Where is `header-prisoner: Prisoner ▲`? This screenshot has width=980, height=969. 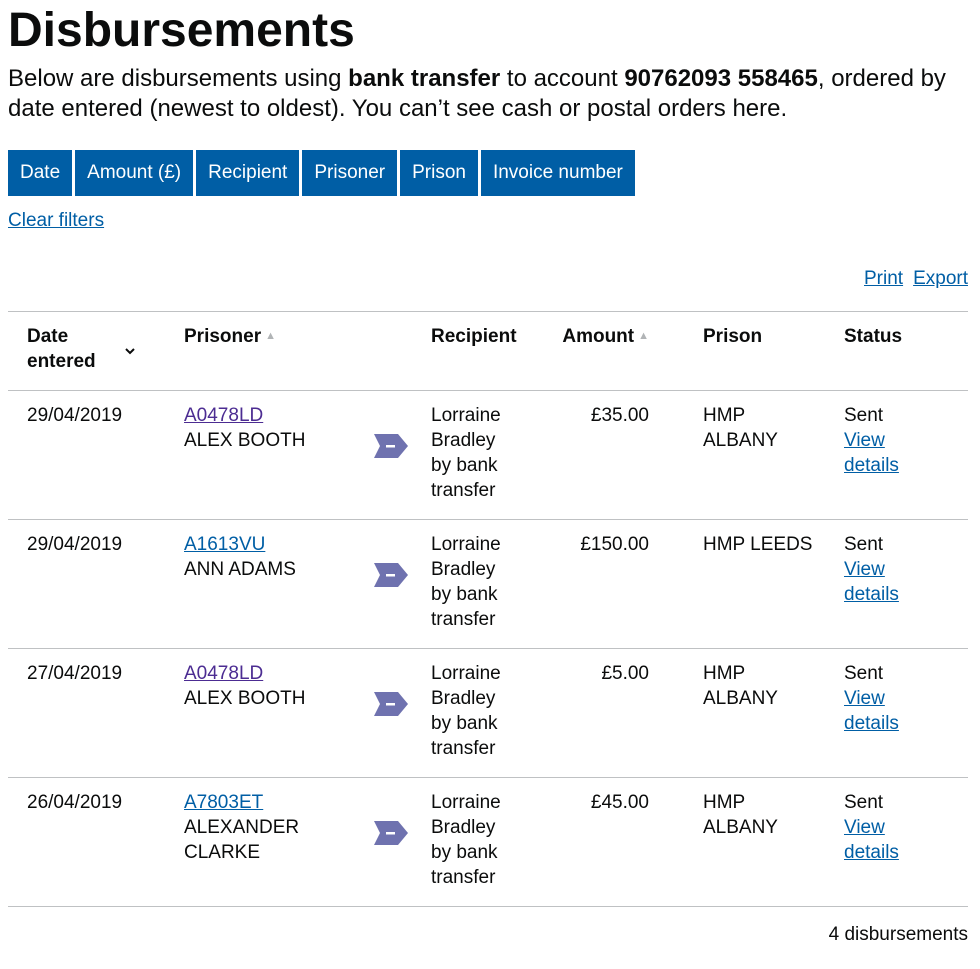
header-prisoner: Prisoner ▲ is located at coordinates (279, 351).